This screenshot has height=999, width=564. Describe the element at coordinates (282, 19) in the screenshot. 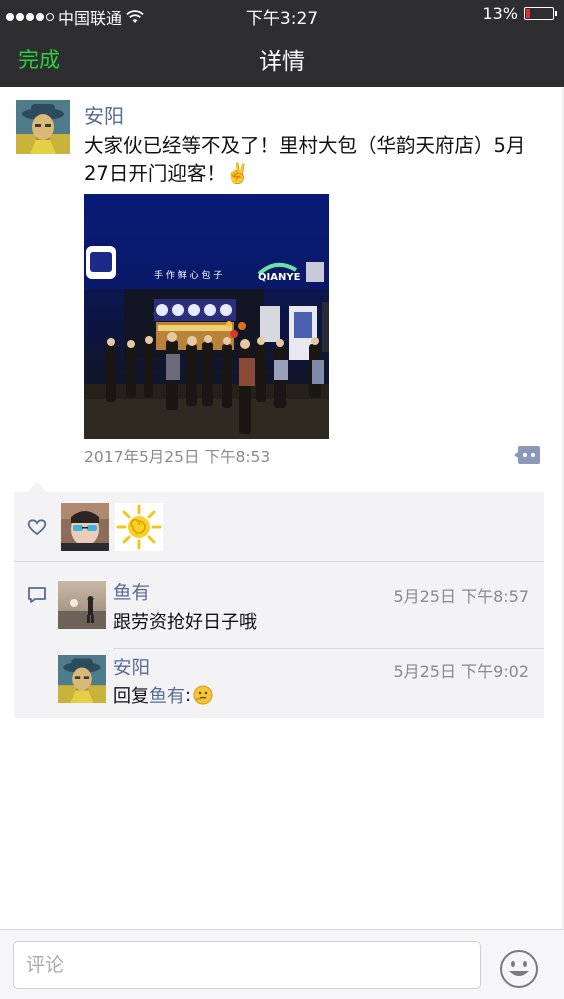

I see `status-time: 下午3:27` at that location.